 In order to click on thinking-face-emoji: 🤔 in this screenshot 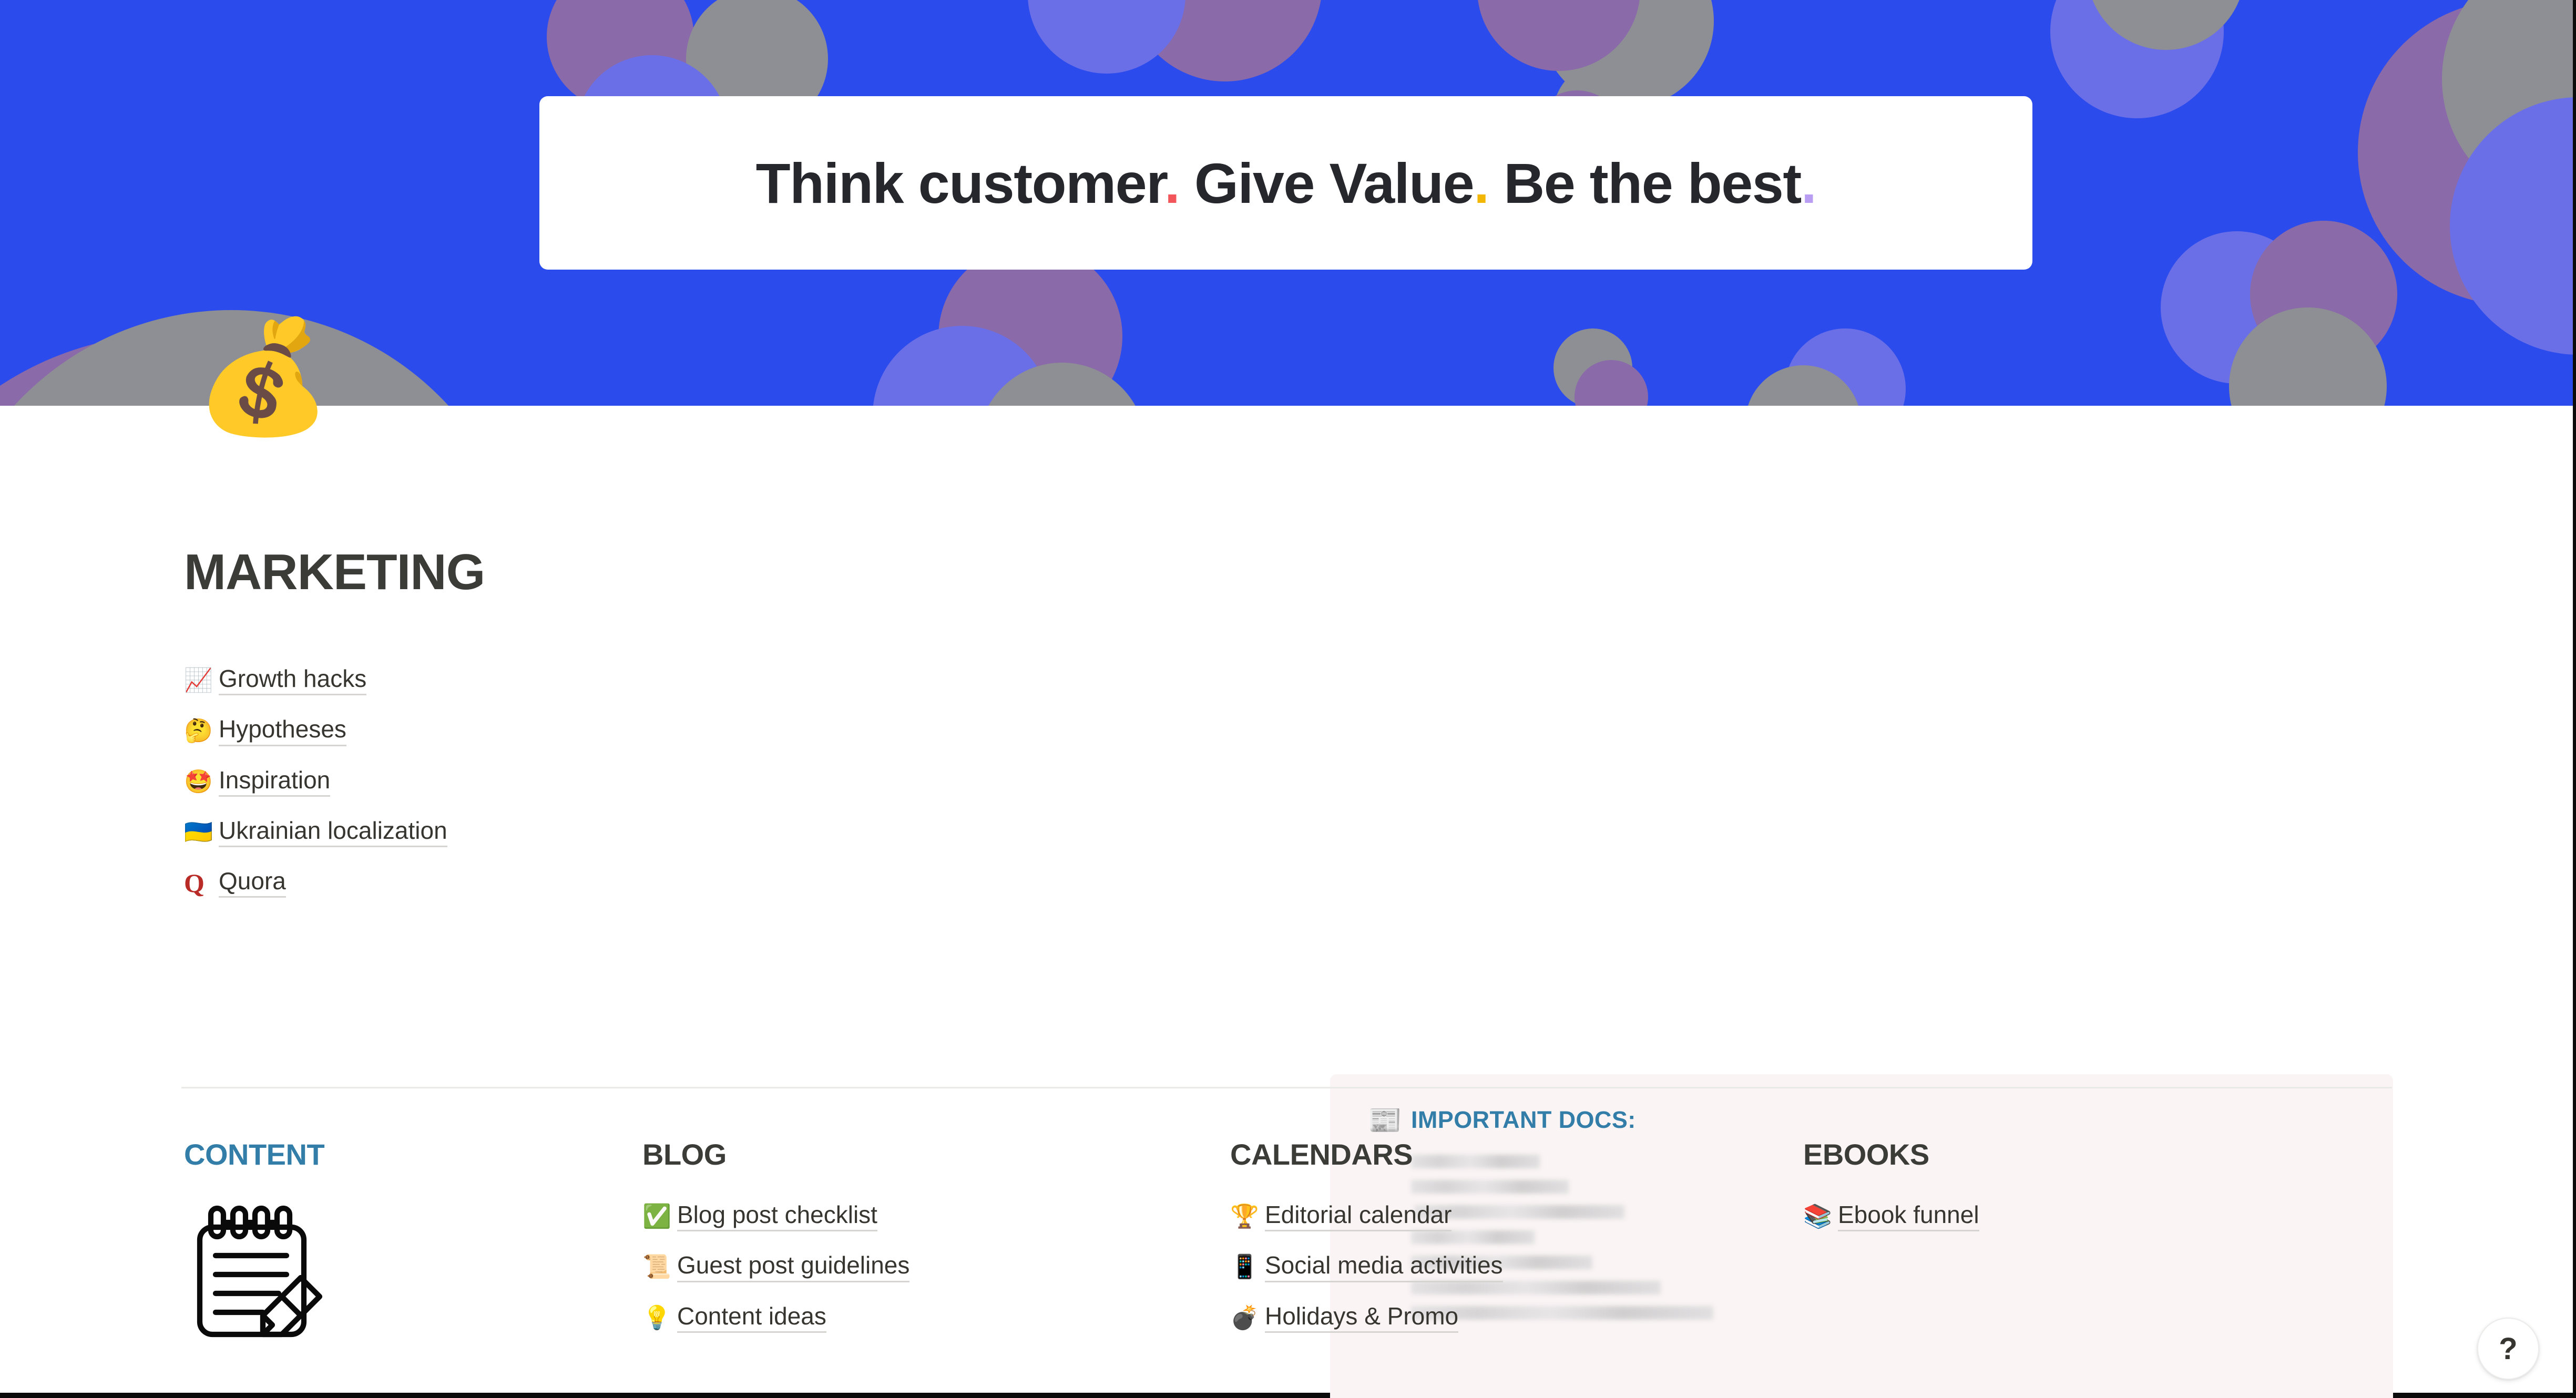, I will do `click(198, 731)`.